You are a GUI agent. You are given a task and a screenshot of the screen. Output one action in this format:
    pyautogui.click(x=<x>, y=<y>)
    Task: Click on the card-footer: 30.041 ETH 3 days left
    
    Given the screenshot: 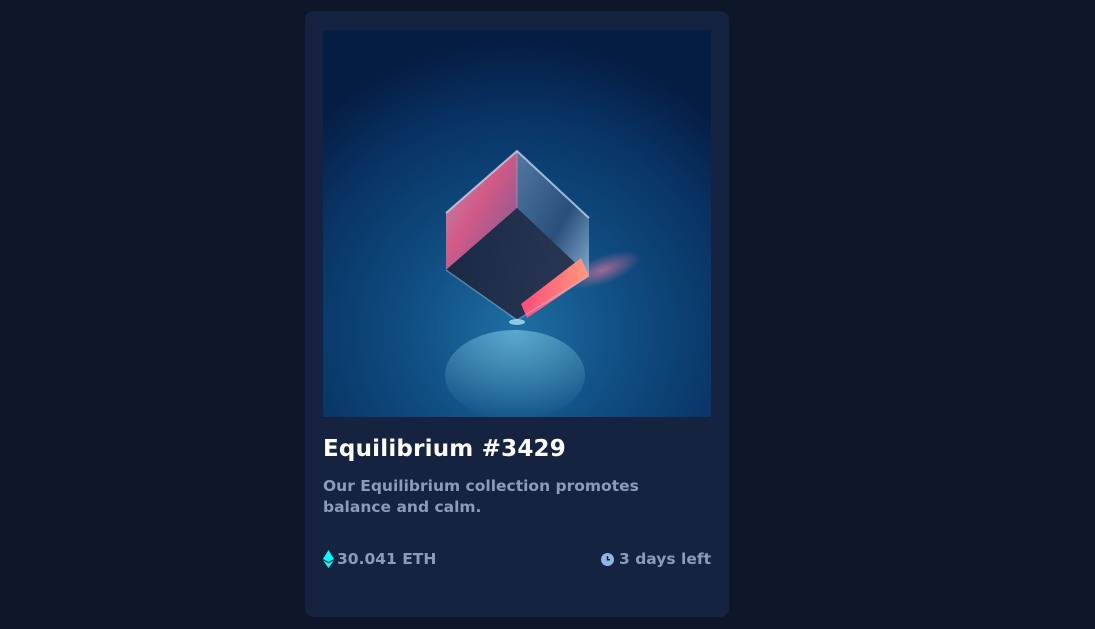 What is the action you would take?
    pyautogui.click(x=517, y=559)
    